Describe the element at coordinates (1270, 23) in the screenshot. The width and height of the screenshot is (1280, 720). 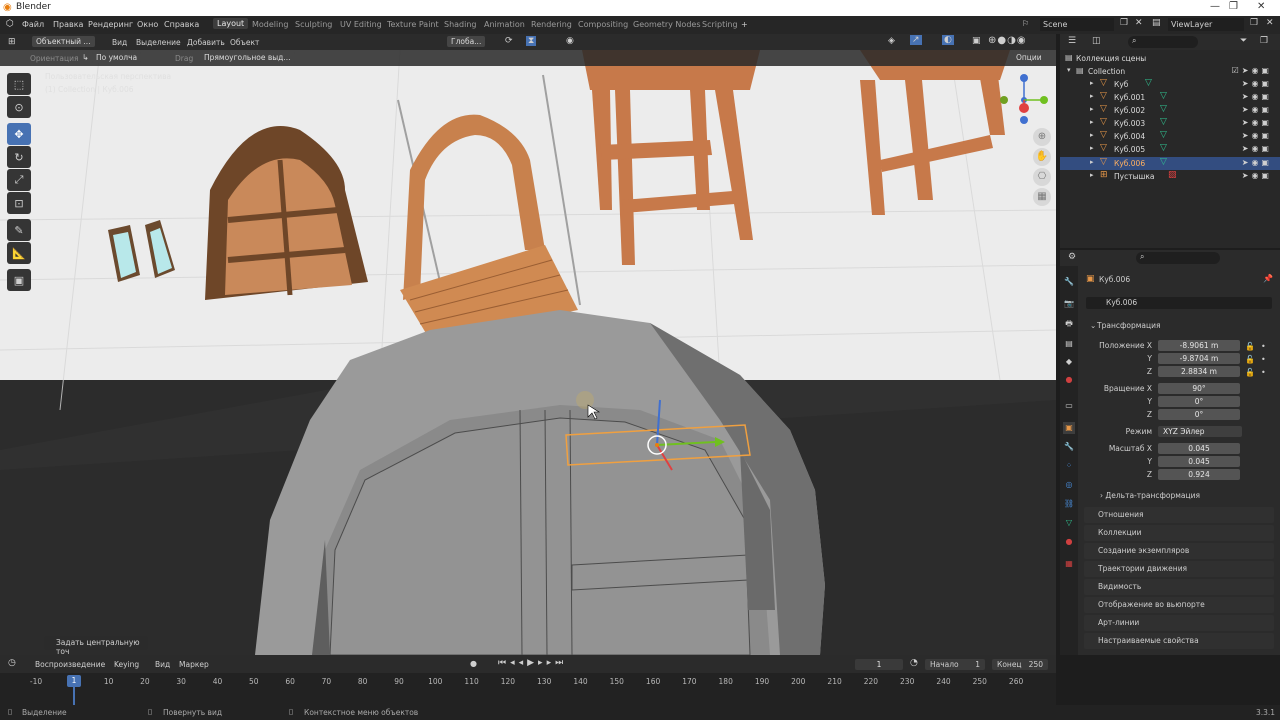
I see `delete-viewlayer-icon: ✕` at that location.